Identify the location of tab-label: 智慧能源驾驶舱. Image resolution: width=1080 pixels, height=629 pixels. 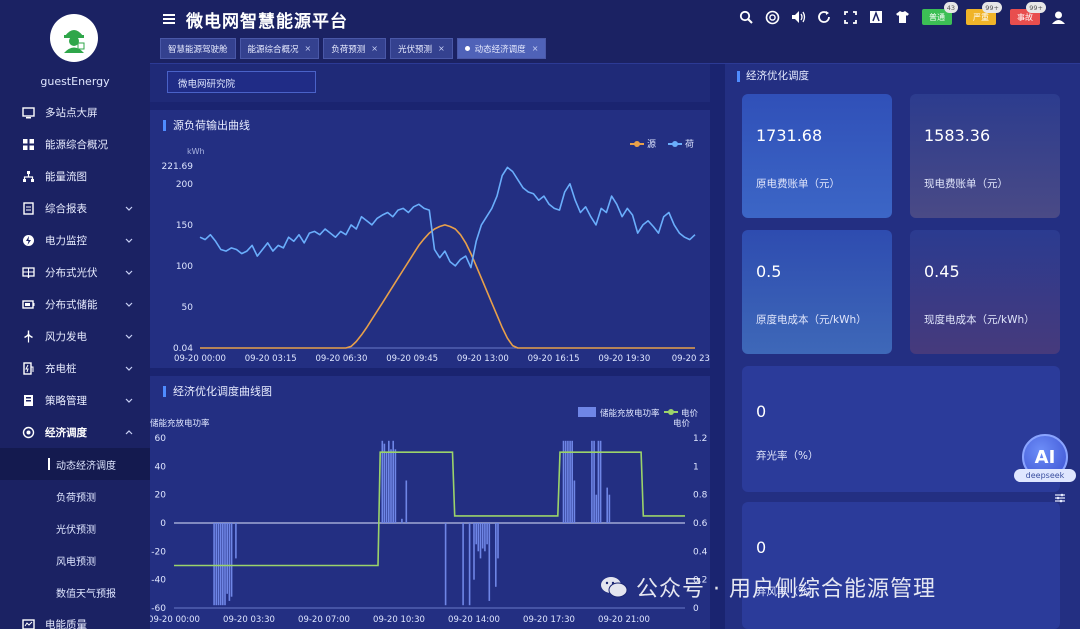
(198, 49).